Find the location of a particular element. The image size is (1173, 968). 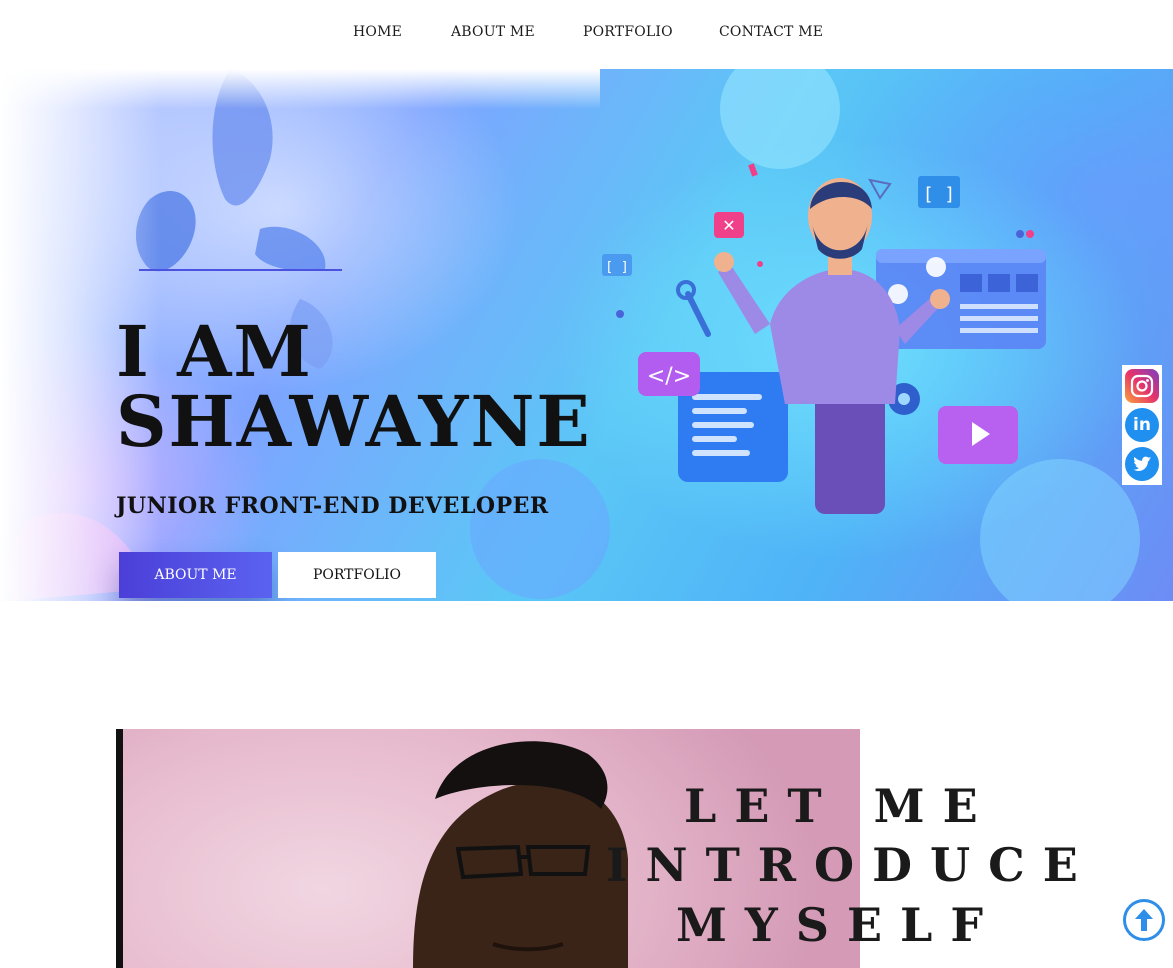

intro-heading-line-2: INTRODUCE is located at coordinates (851, 865).